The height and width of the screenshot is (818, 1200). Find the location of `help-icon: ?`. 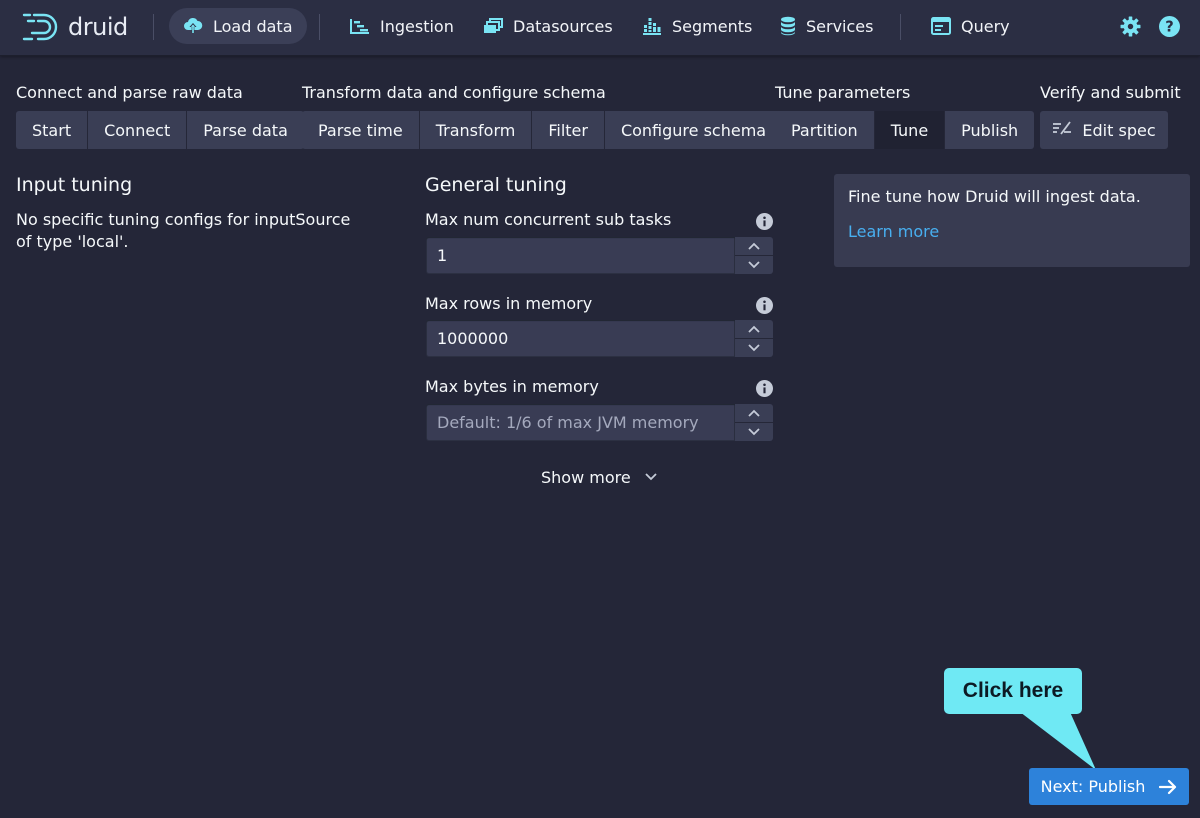

help-icon: ? is located at coordinates (1169, 28).